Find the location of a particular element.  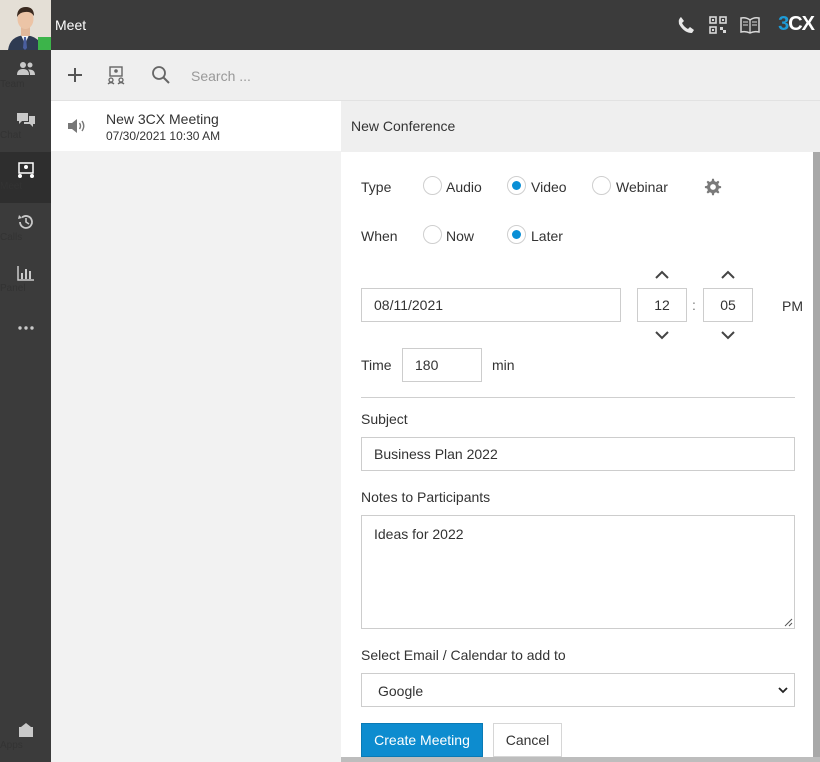

notes-textarea: Ideas for 2022 is located at coordinates (578, 572).